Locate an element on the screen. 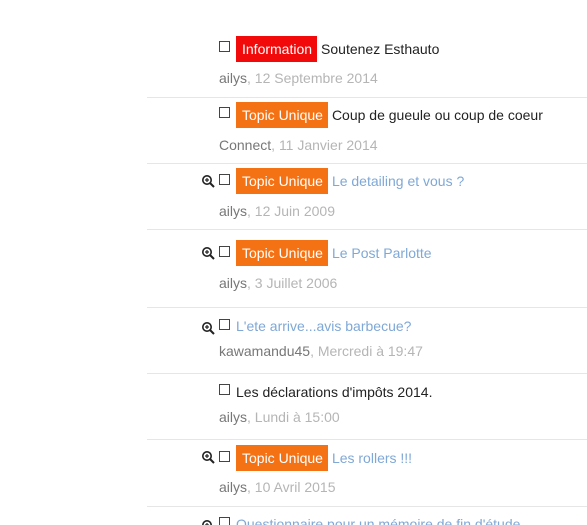 This screenshot has height=525, width=587. topic-author: kawamandu45 is located at coordinates (264, 351).